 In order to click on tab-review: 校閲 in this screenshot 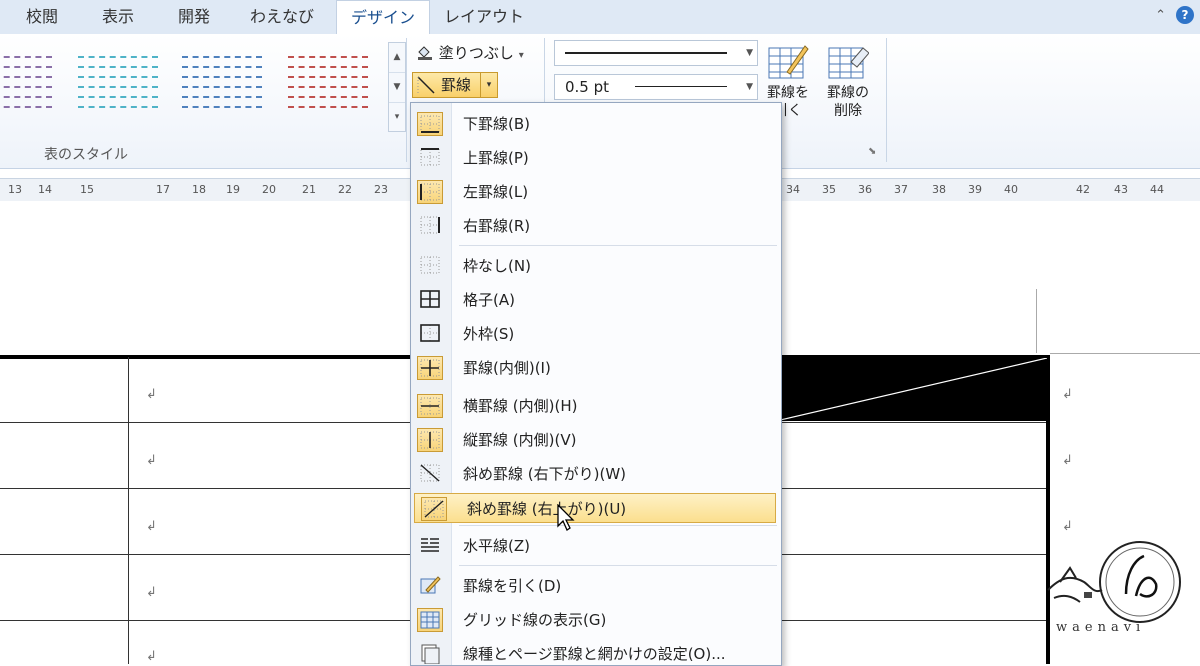, I will do `click(42, 17)`.